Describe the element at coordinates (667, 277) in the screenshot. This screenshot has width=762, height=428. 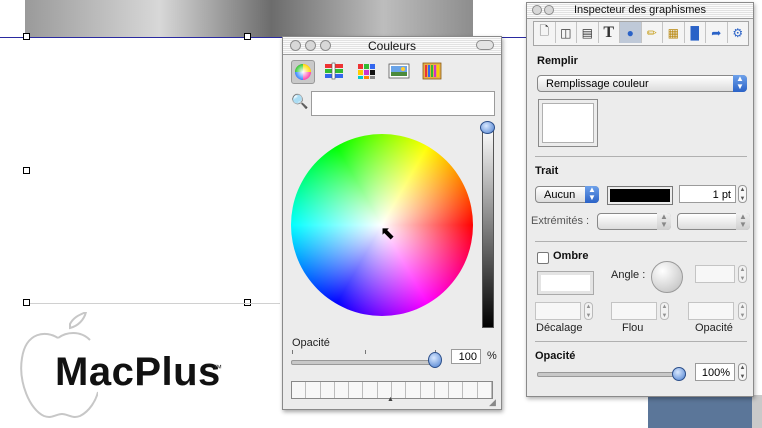
I see `shadow-angle-knob` at that location.